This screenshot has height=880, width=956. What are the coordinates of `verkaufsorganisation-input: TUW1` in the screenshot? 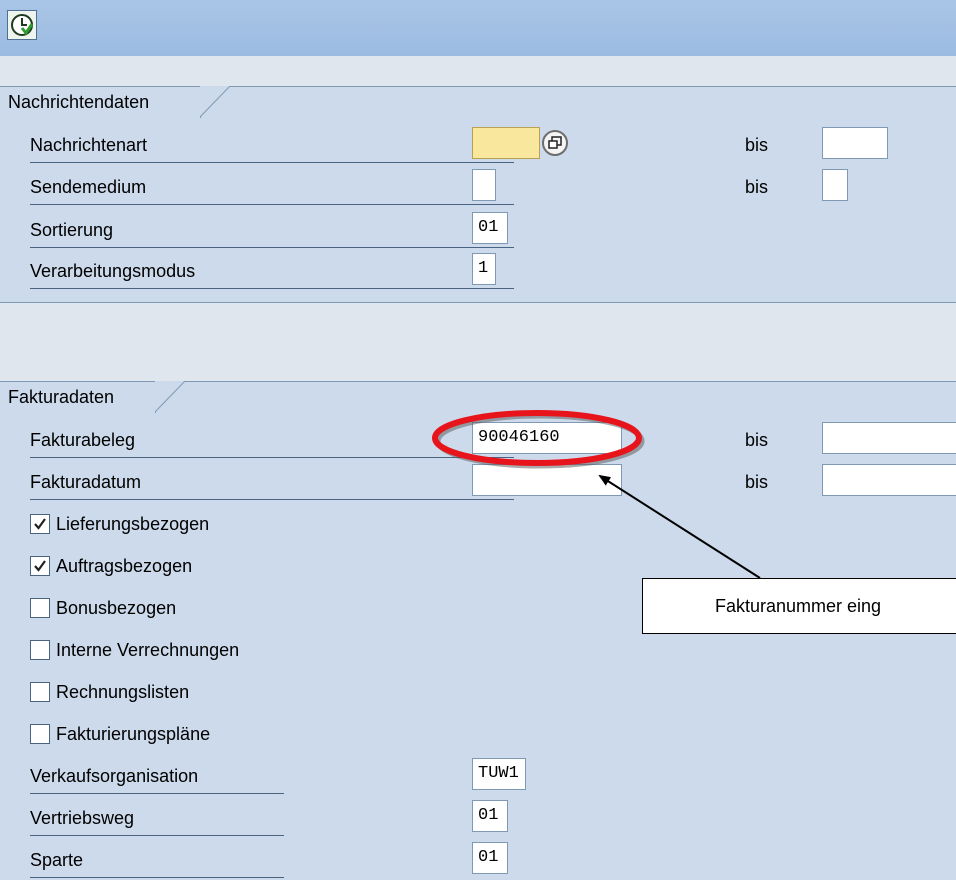 It's located at (499, 774).